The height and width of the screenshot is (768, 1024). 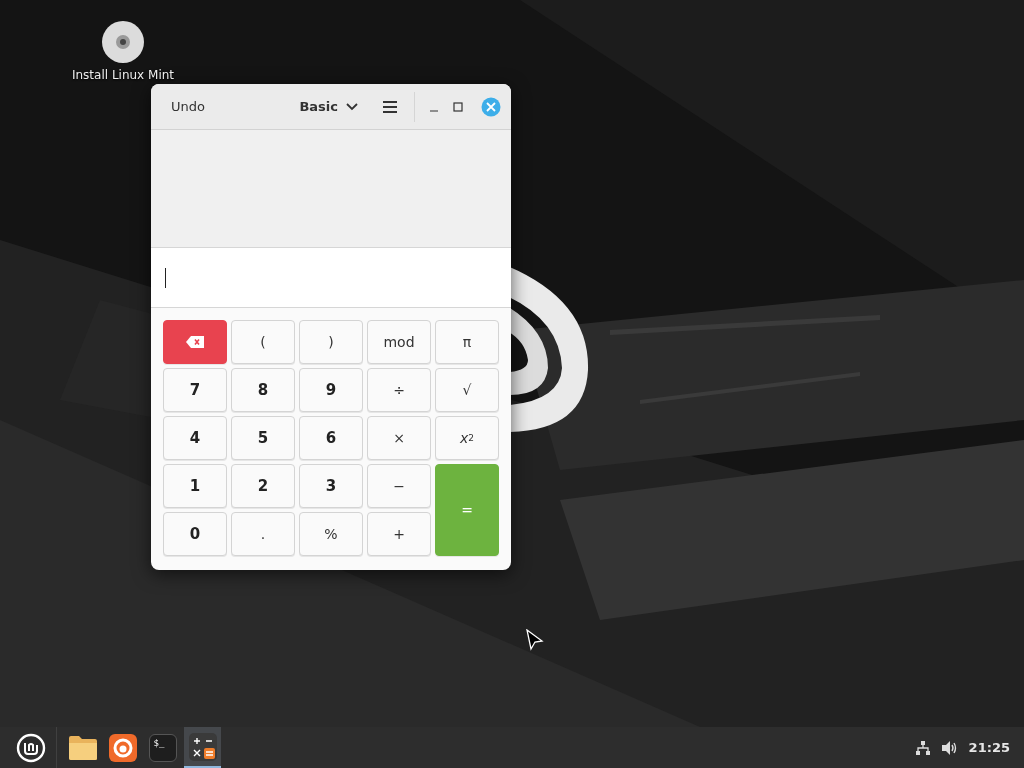 I want to click on digit-button: 4, so click(x=195, y=438).